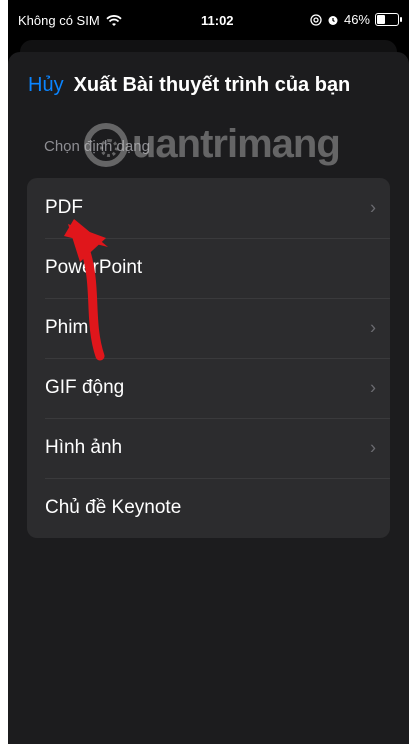 The height and width of the screenshot is (744, 417). Describe the element at coordinates (316, 19) in the screenshot. I see `at-icon` at that location.